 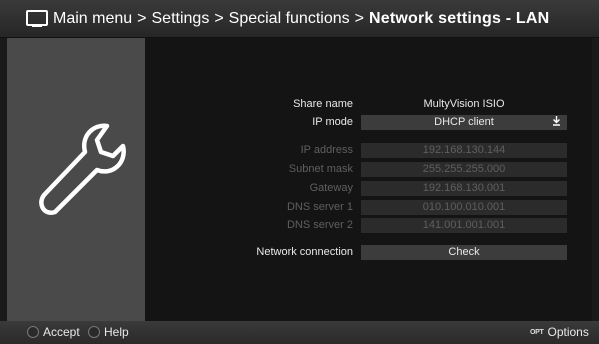 What do you see at coordinates (356, 207) in the screenshot?
I see `dns-server-1-row: DNS server 1 010.100.010.001` at bounding box center [356, 207].